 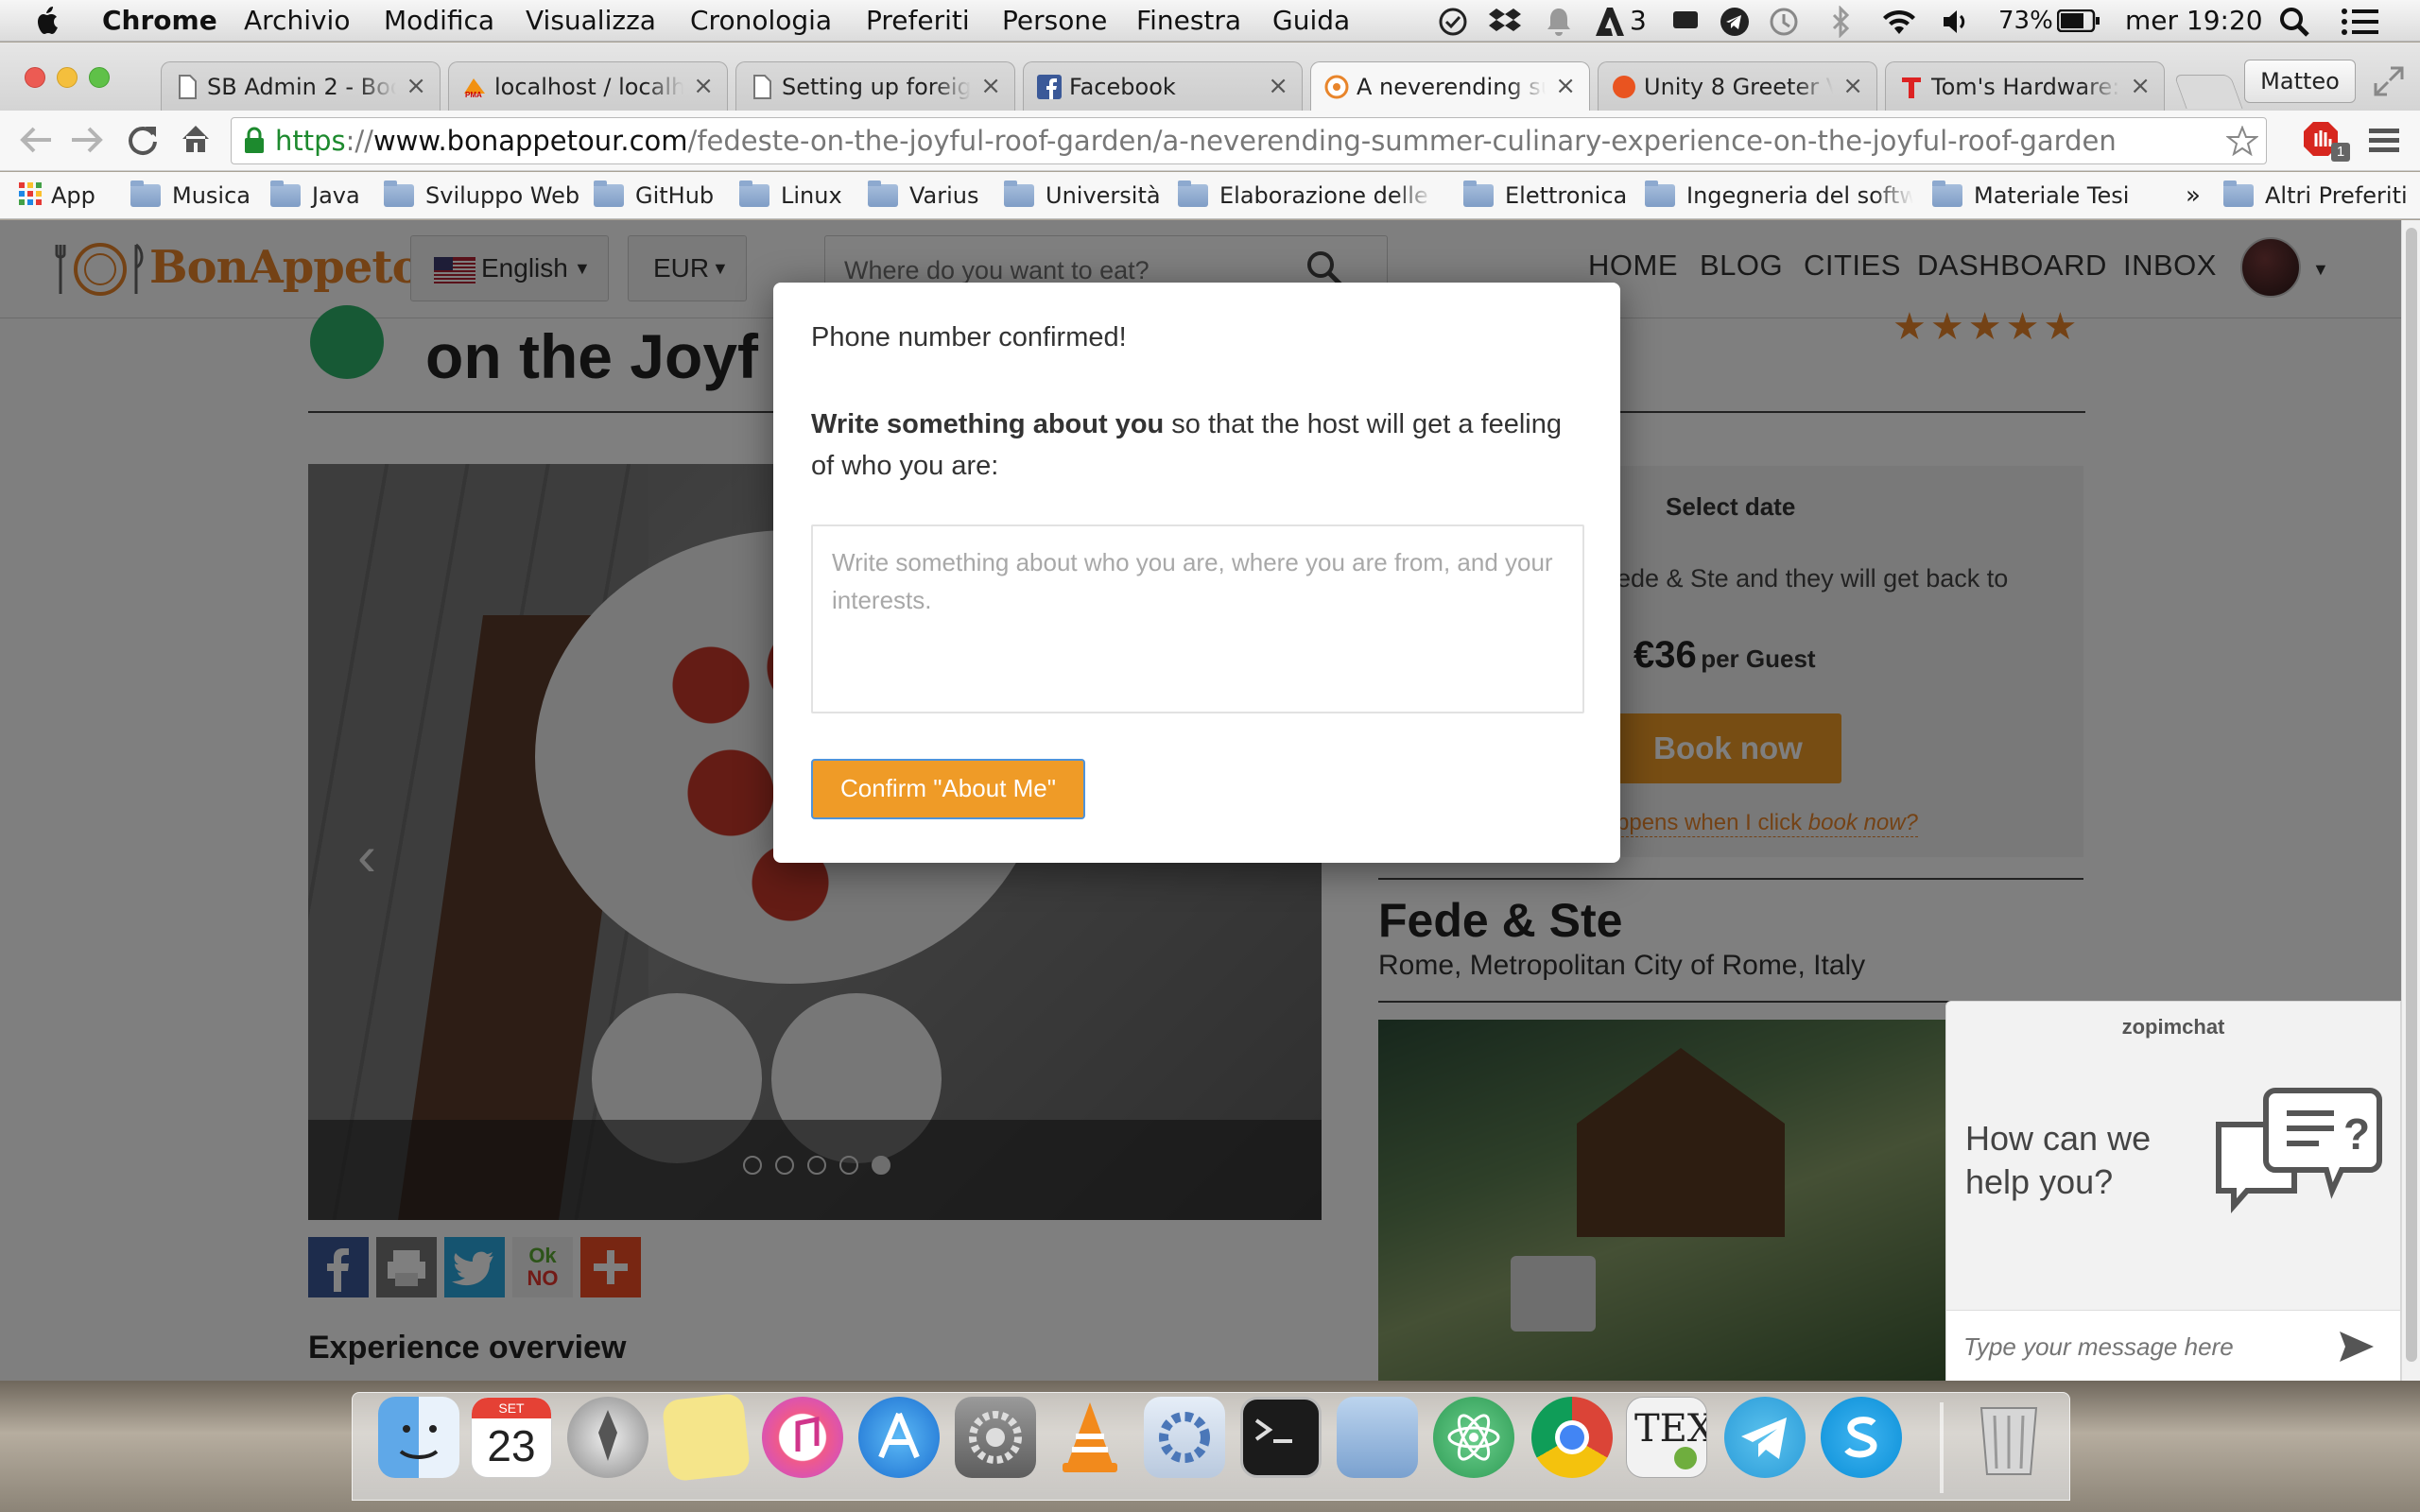 What do you see at coordinates (2078, 20) in the screenshot?
I see `battery-icon` at bounding box center [2078, 20].